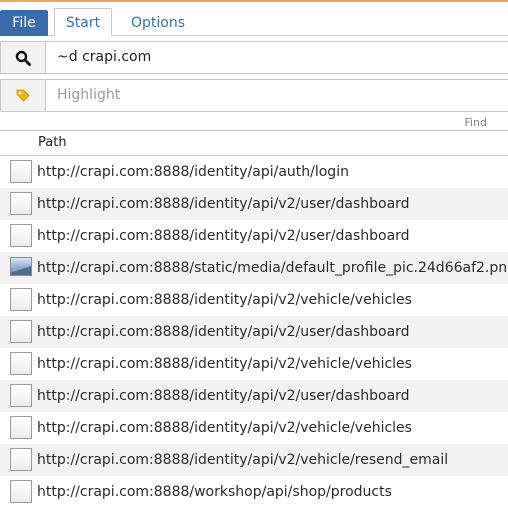 Image resolution: width=508 pixels, height=510 pixels. I want to click on find-label: Find, so click(475, 122).